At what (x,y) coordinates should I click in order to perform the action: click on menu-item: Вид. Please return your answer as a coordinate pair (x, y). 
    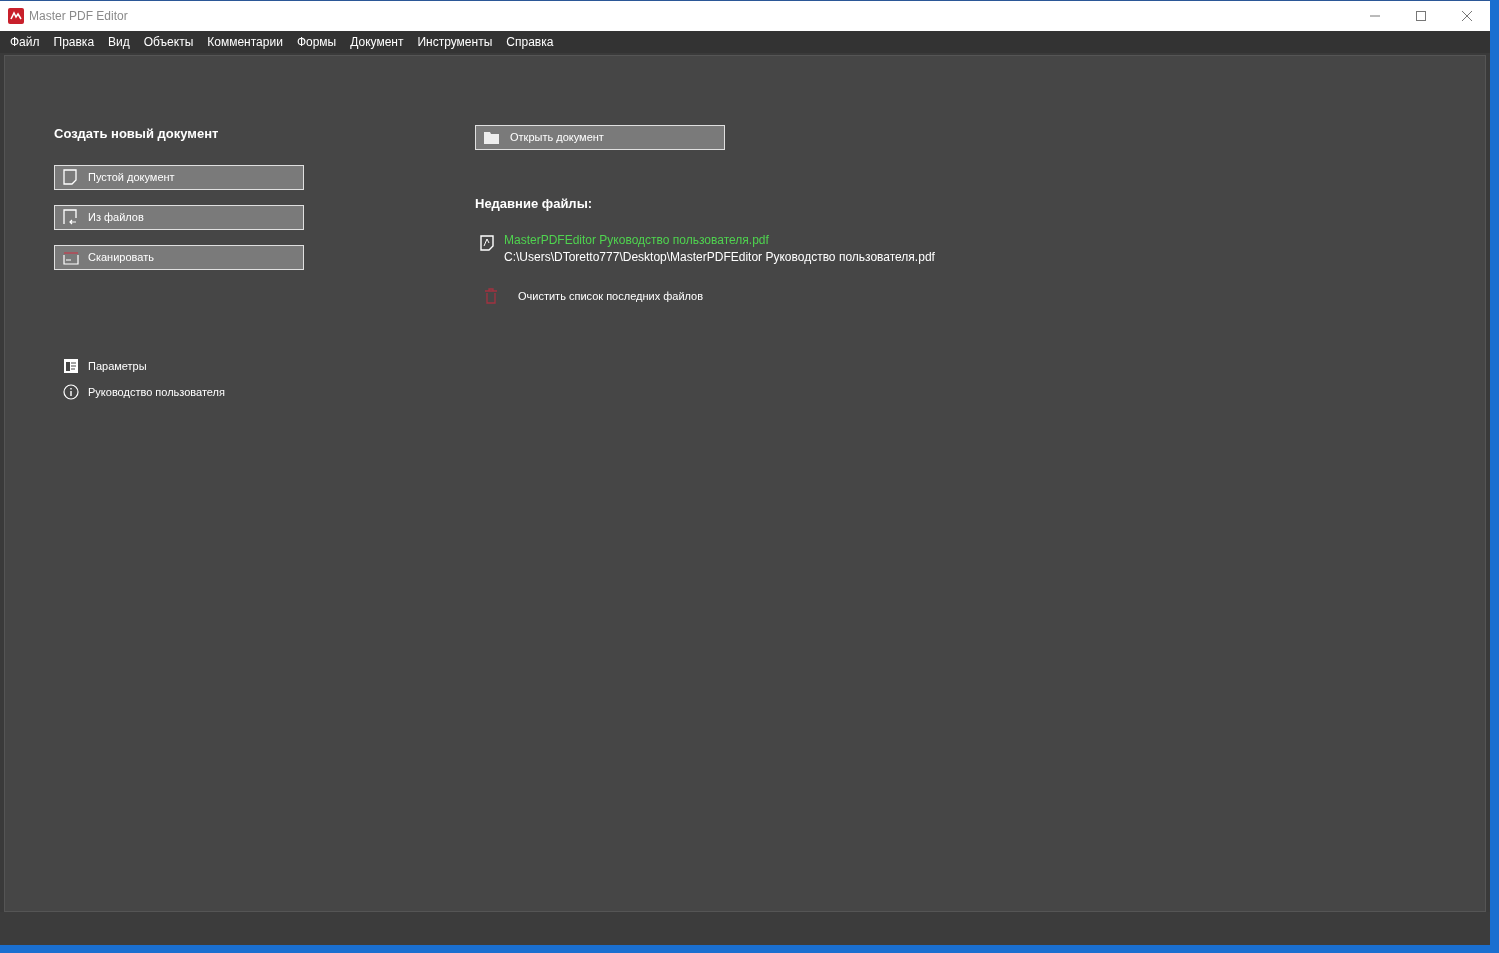
    Looking at the image, I should click on (119, 42).